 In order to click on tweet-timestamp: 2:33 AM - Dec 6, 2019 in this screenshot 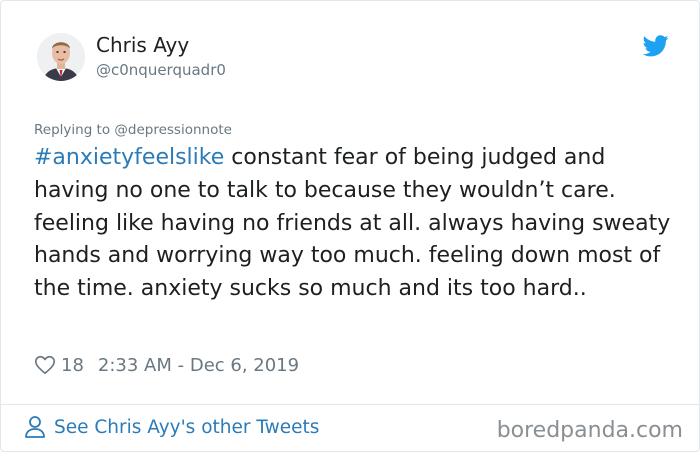, I will do `click(198, 365)`.